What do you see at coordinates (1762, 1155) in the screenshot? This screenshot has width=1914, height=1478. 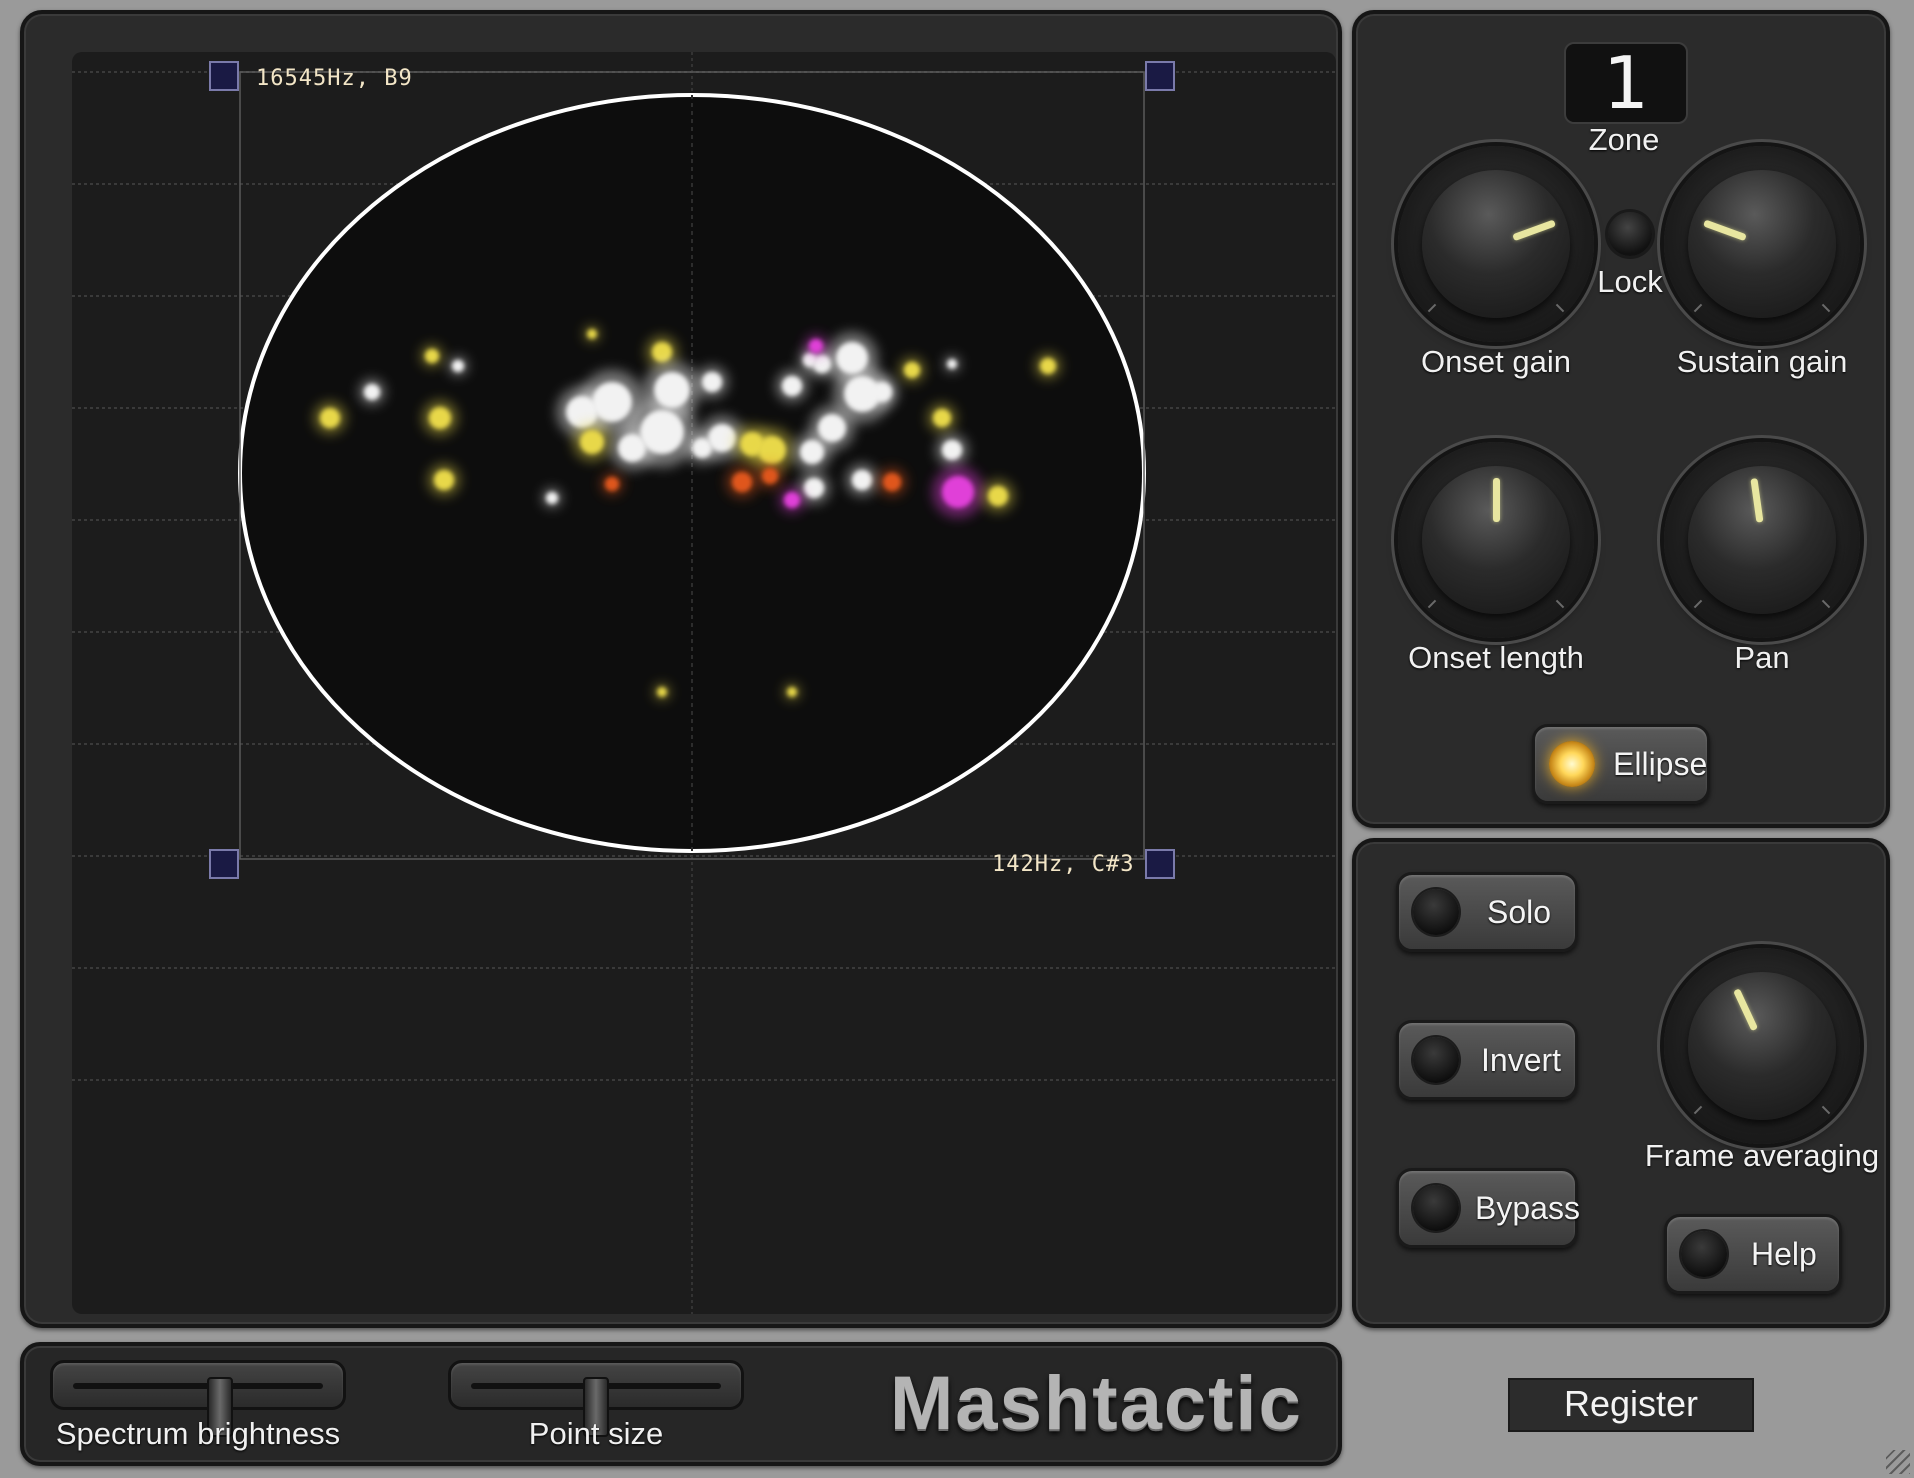 I see `frame-averaging-label: Frame averaging` at bounding box center [1762, 1155].